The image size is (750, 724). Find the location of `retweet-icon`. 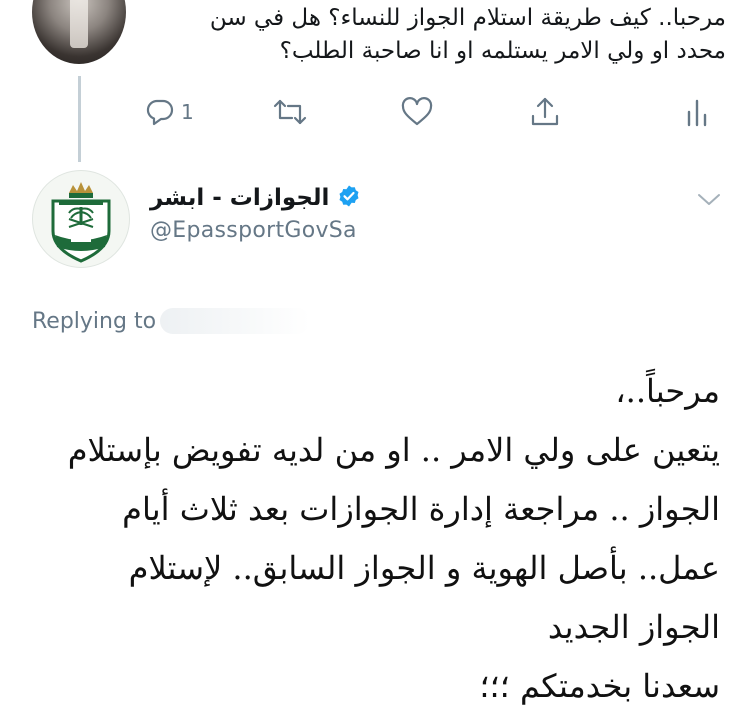

retweet-icon is located at coordinates (290, 112).